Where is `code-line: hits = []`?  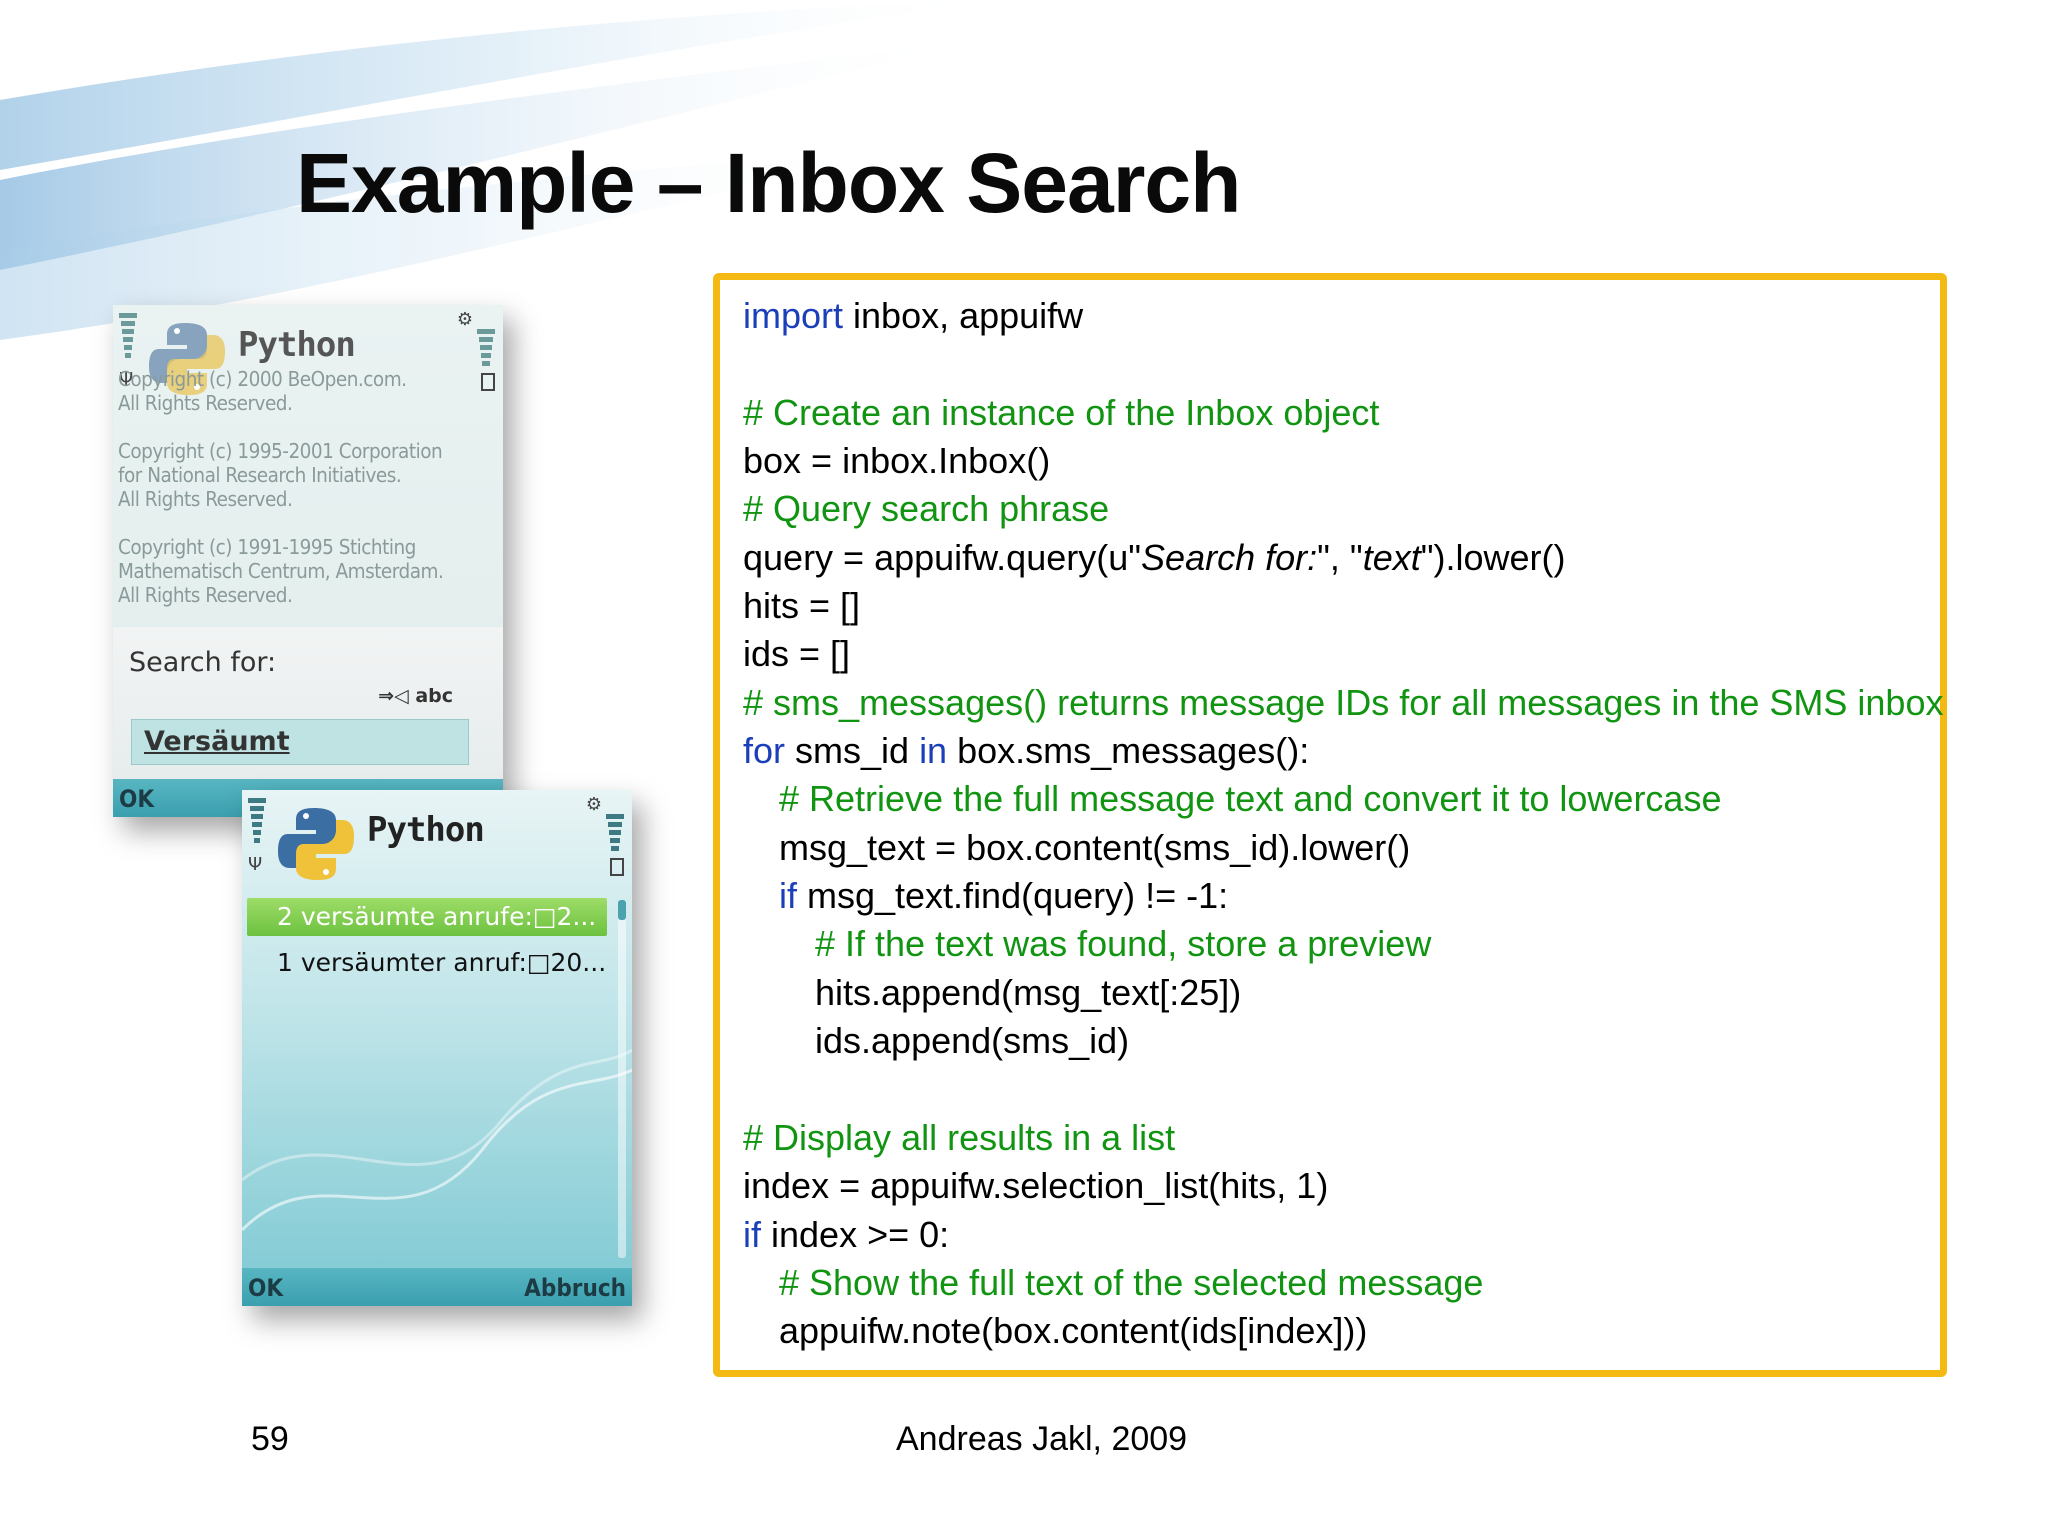
code-line: hits = [] is located at coordinates (802, 605).